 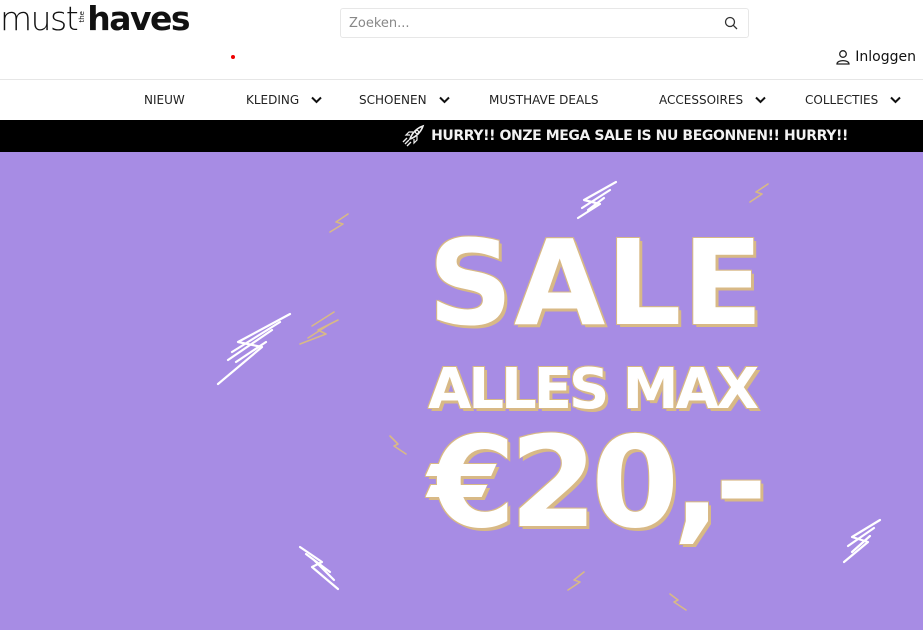 What do you see at coordinates (39, 19) in the screenshot?
I see `logo-text-must: must` at bounding box center [39, 19].